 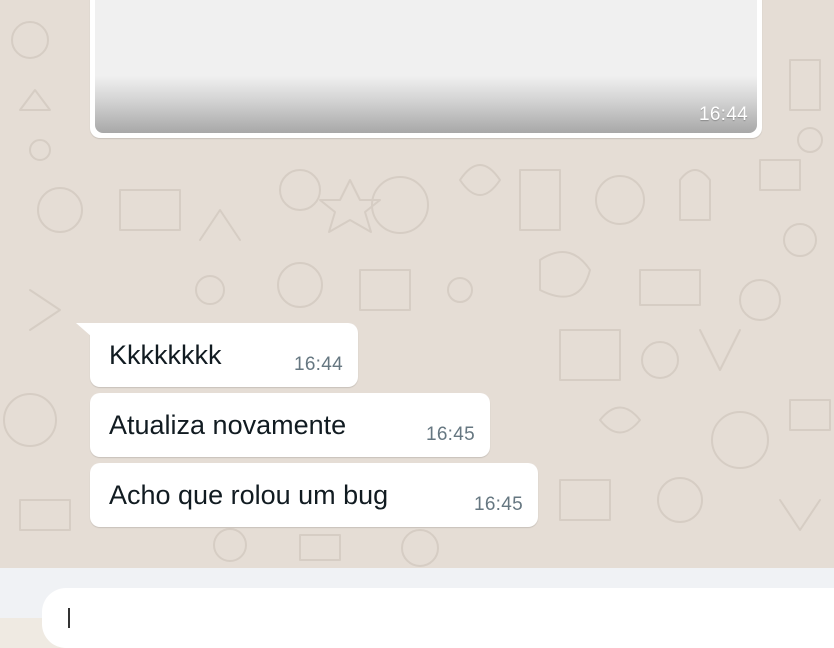 What do you see at coordinates (69, 618) in the screenshot?
I see `text-caret` at bounding box center [69, 618].